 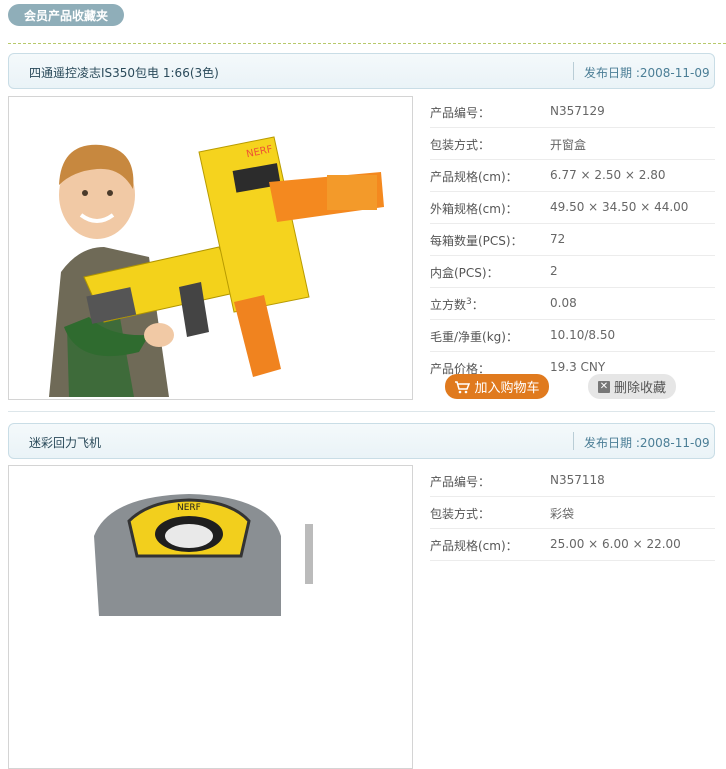 I want to click on weight: 10.10/8.50, so click(x=583, y=335).